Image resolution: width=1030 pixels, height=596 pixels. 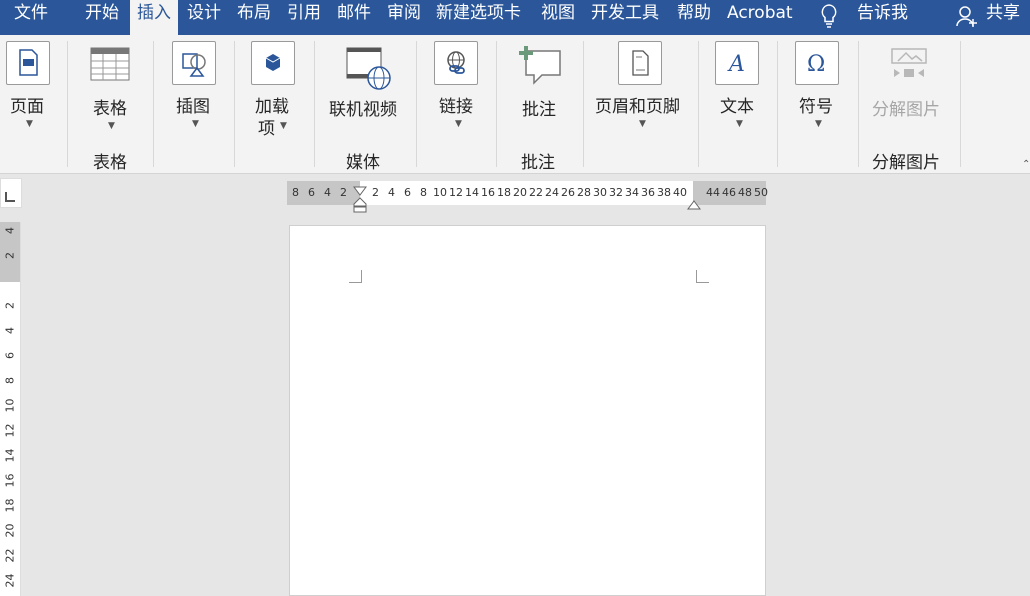 I want to click on svg-text: Ω, so click(x=816, y=64).